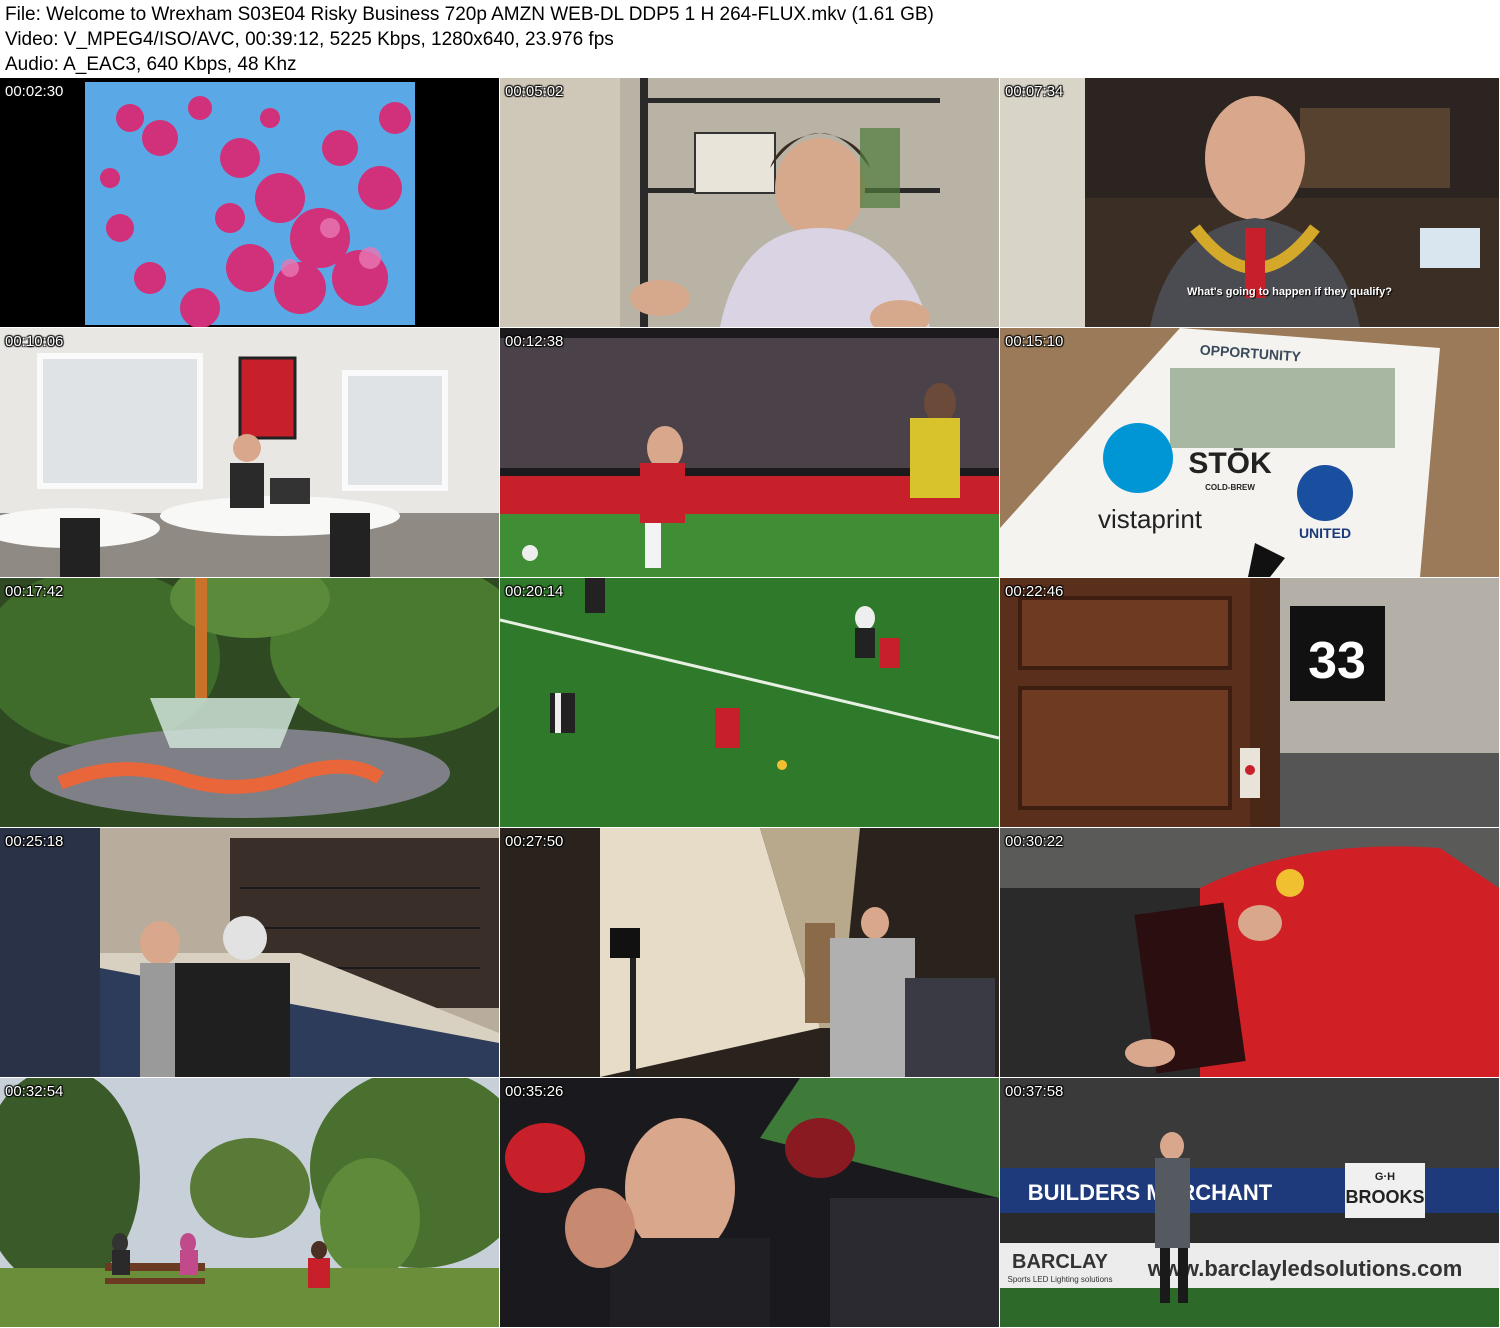 Image resolution: width=1500 pixels, height=1328 pixels. Describe the element at coordinates (1034, 591) in the screenshot. I see `timestamp-label: 00:22:46` at that location.